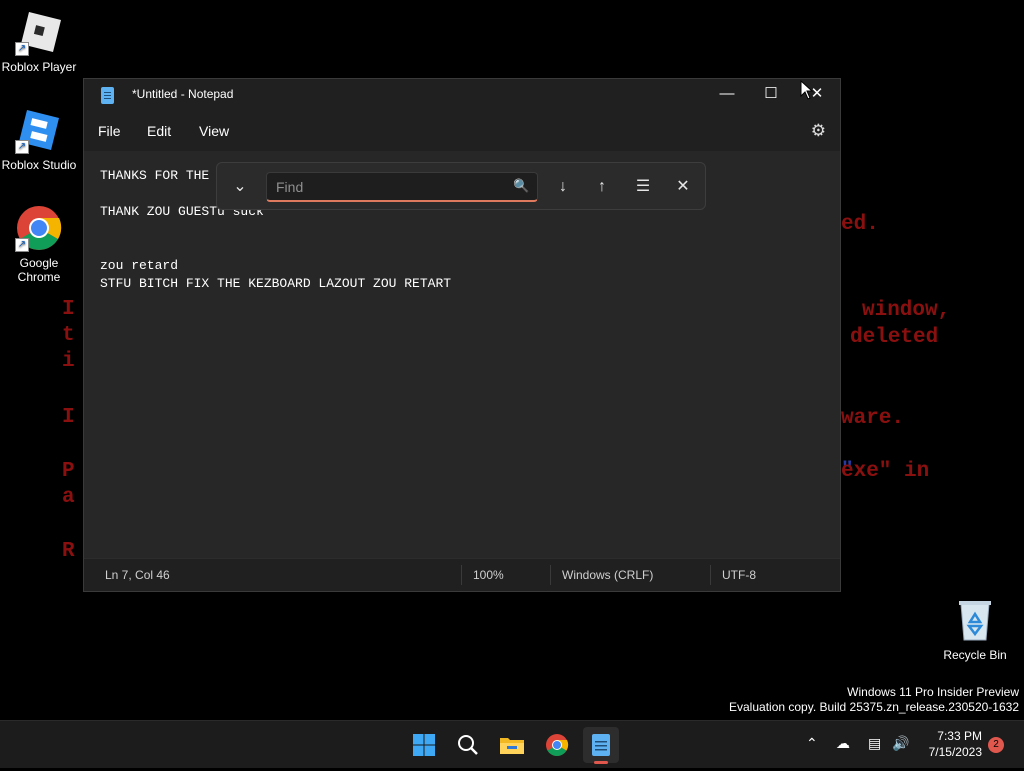  What do you see at coordinates (462, 95) in the screenshot?
I see `title-bar: *Untitled - Notepad — ☐ ✕` at bounding box center [462, 95].